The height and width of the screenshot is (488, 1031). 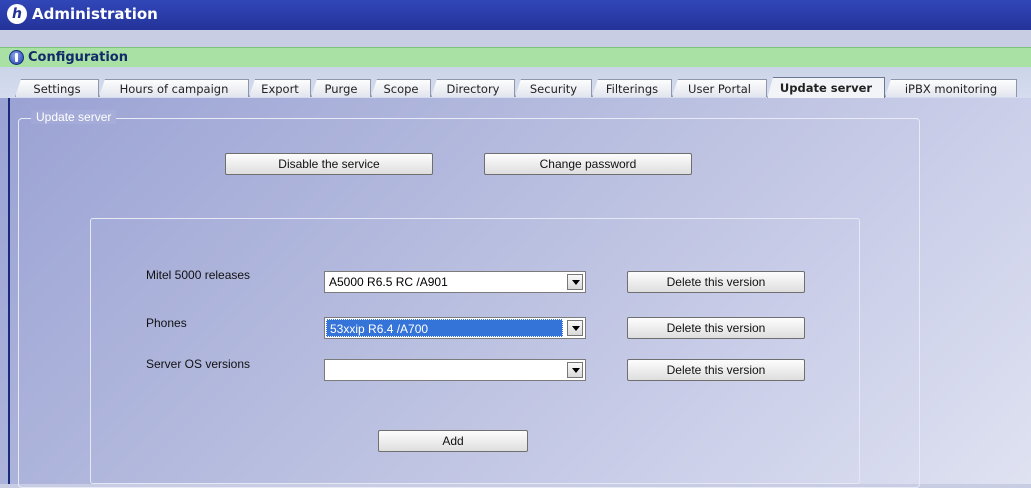 What do you see at coordinates (280, 88) in the screenshot?
I see `tab-export: Export` at bounding box center [280, 88].